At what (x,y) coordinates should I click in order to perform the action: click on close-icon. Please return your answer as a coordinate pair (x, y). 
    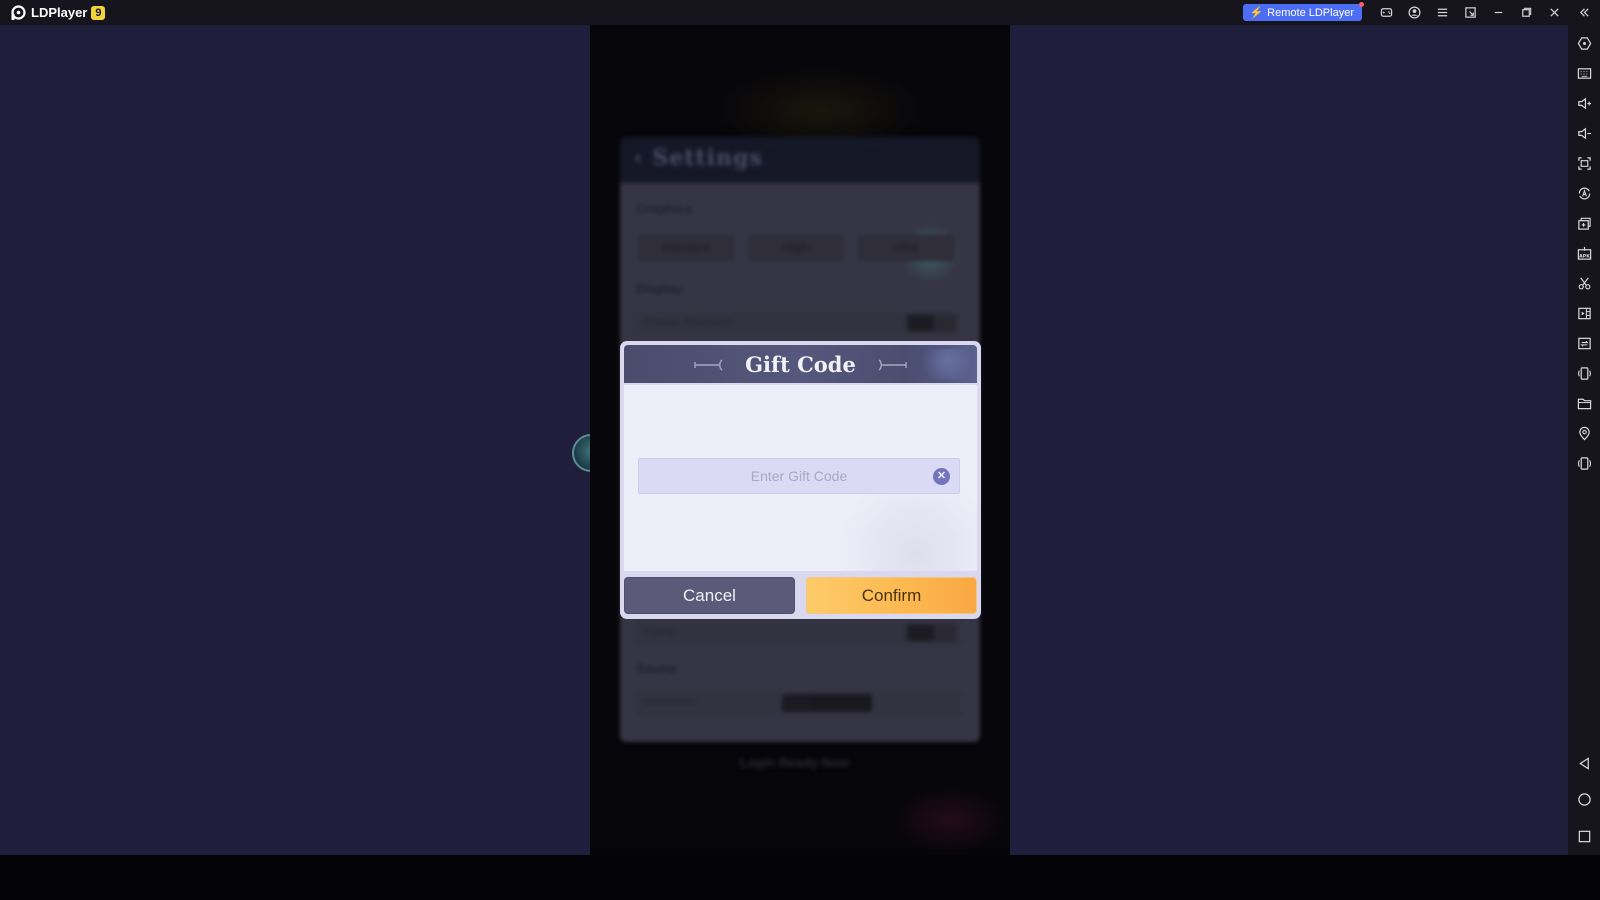
    Looking at the image, I should click on (1554, 12).